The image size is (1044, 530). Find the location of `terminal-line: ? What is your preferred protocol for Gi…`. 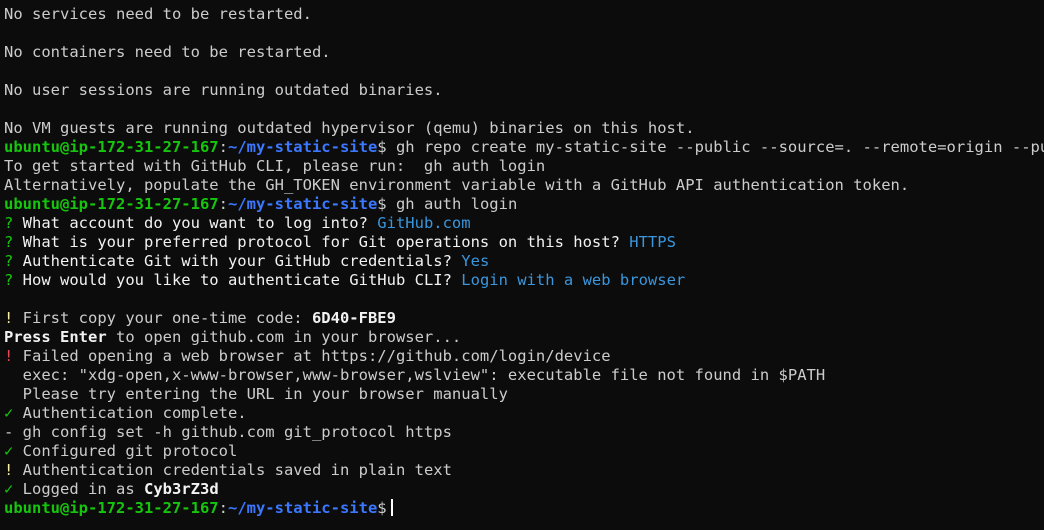

terminal-line: ? What is your preferred protocol for Gi… is located at coordinates (524, 242).